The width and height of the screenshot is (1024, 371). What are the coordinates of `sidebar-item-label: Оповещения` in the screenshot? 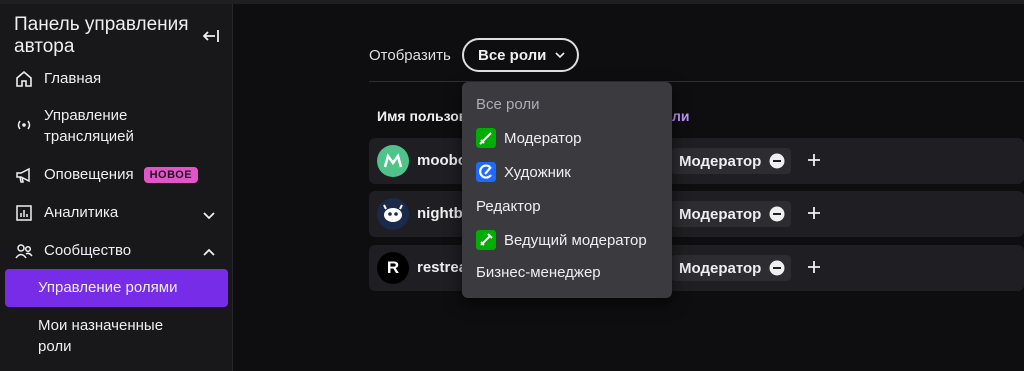 It's located at (89, 174).